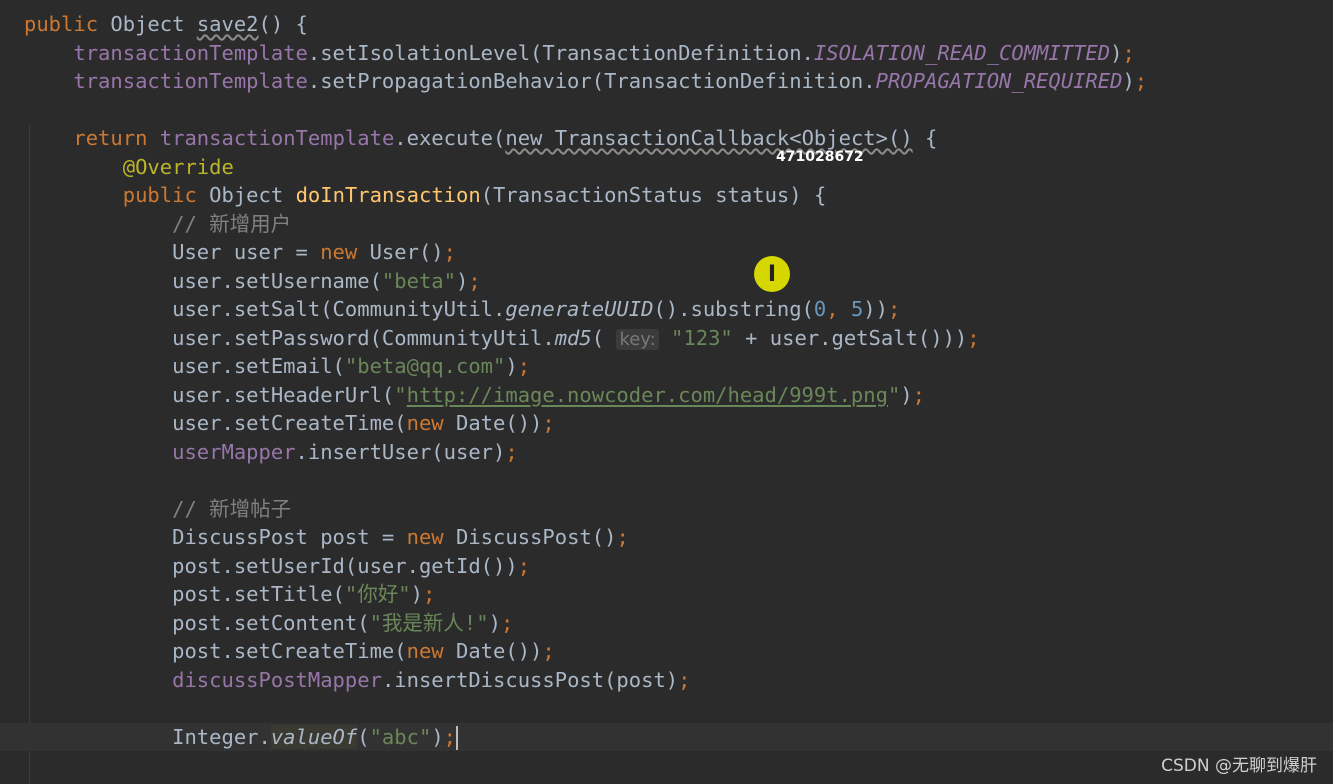 This screenshot has height=784, width=1333. Describe the element at coordinates (573, 337) in the screenshot. I see `code-token: md5` at that location.